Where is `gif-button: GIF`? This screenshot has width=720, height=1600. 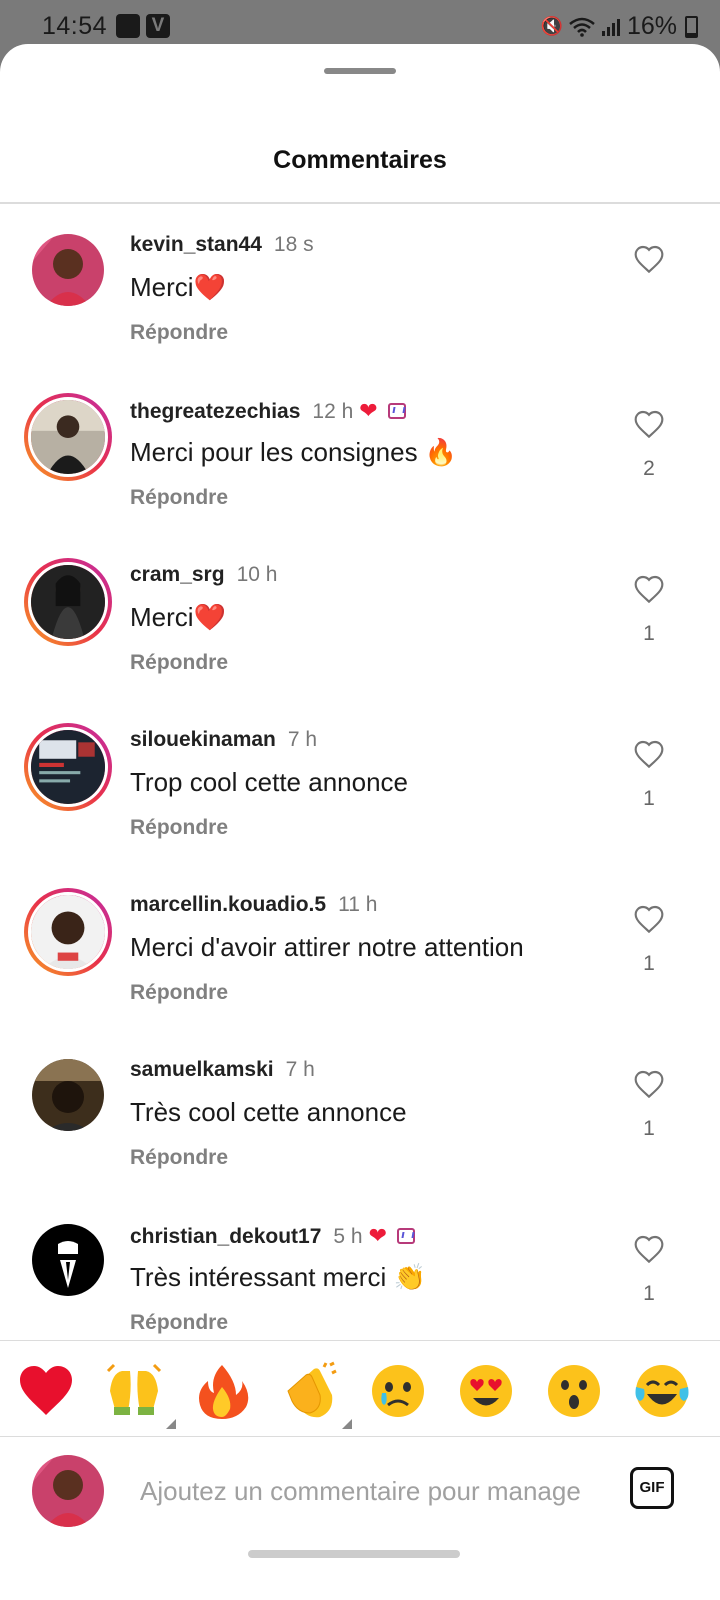
gif-button: GIF is located at coordinates (652, 1488).